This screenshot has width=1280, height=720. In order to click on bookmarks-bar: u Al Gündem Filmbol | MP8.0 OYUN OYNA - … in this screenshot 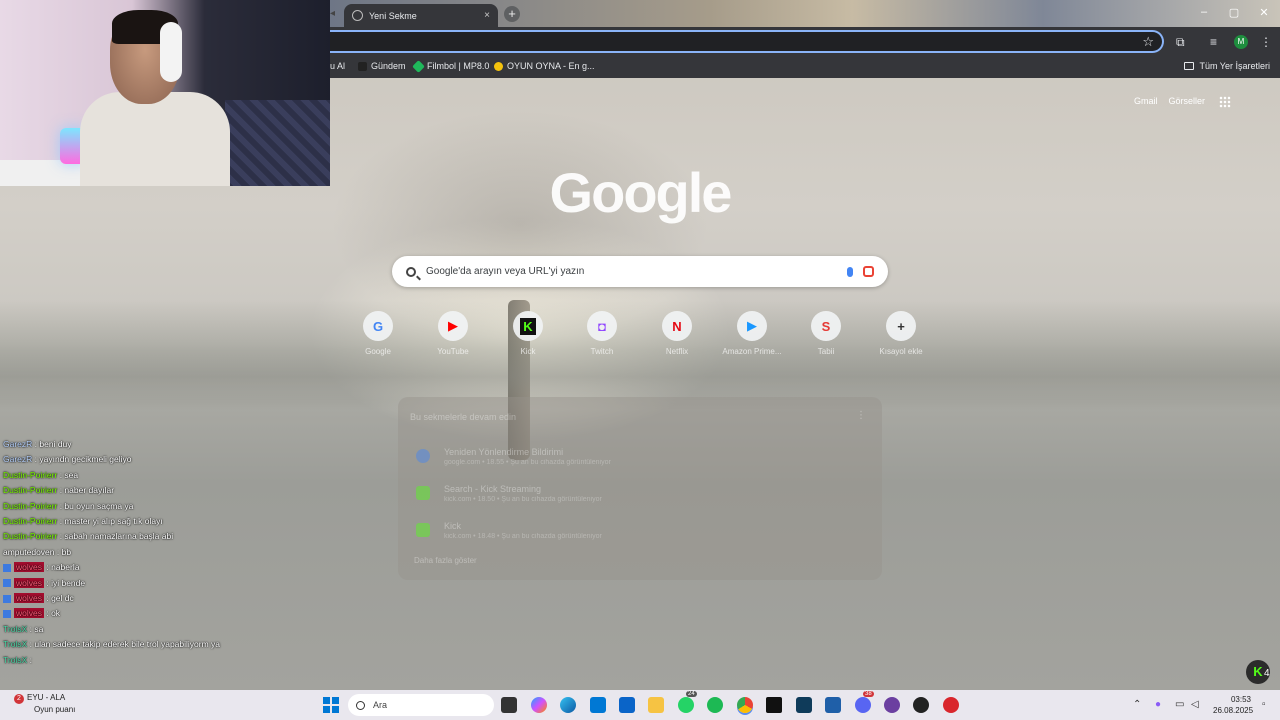, I will do `click(805, 67)`.